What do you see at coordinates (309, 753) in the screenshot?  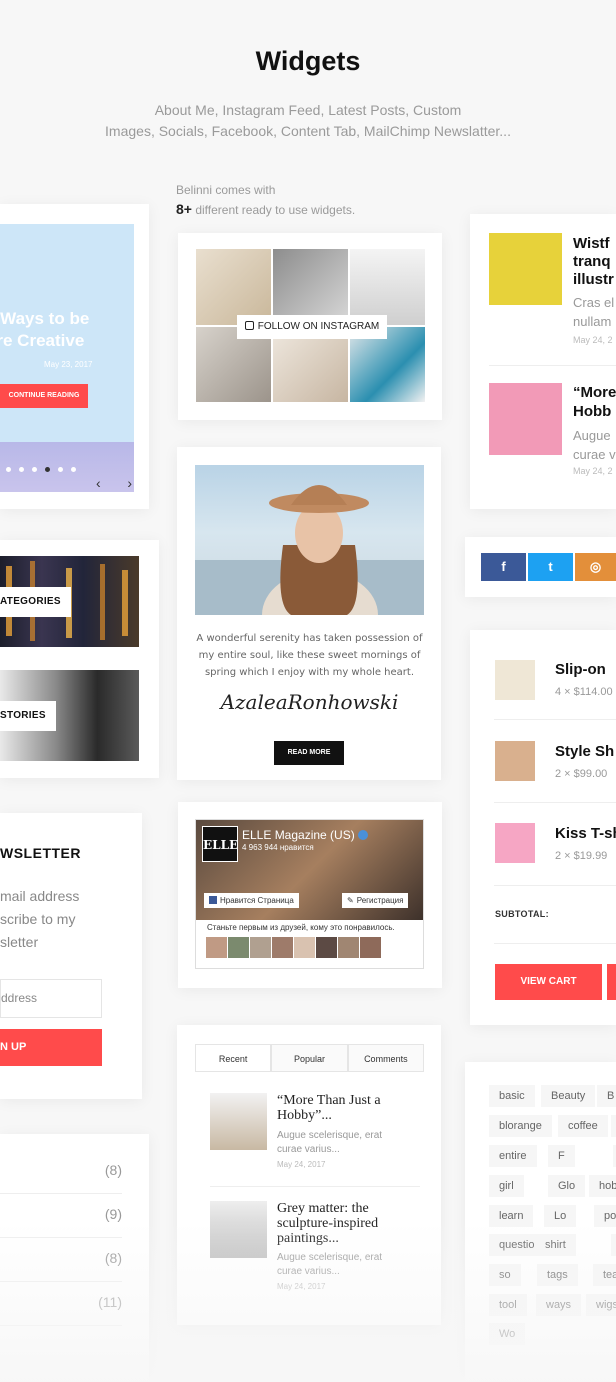 I see `read-more-button: READ MORE` at bounding box center [309, 753].